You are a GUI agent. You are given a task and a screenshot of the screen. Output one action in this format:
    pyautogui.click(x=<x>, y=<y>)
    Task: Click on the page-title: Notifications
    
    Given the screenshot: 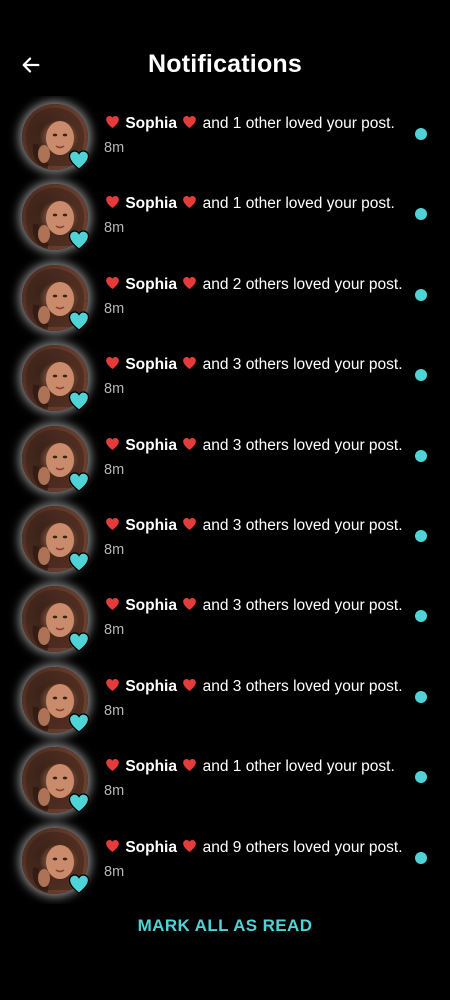 What is the action you would take?
    pyautogui.click(x=225, y=64)
    